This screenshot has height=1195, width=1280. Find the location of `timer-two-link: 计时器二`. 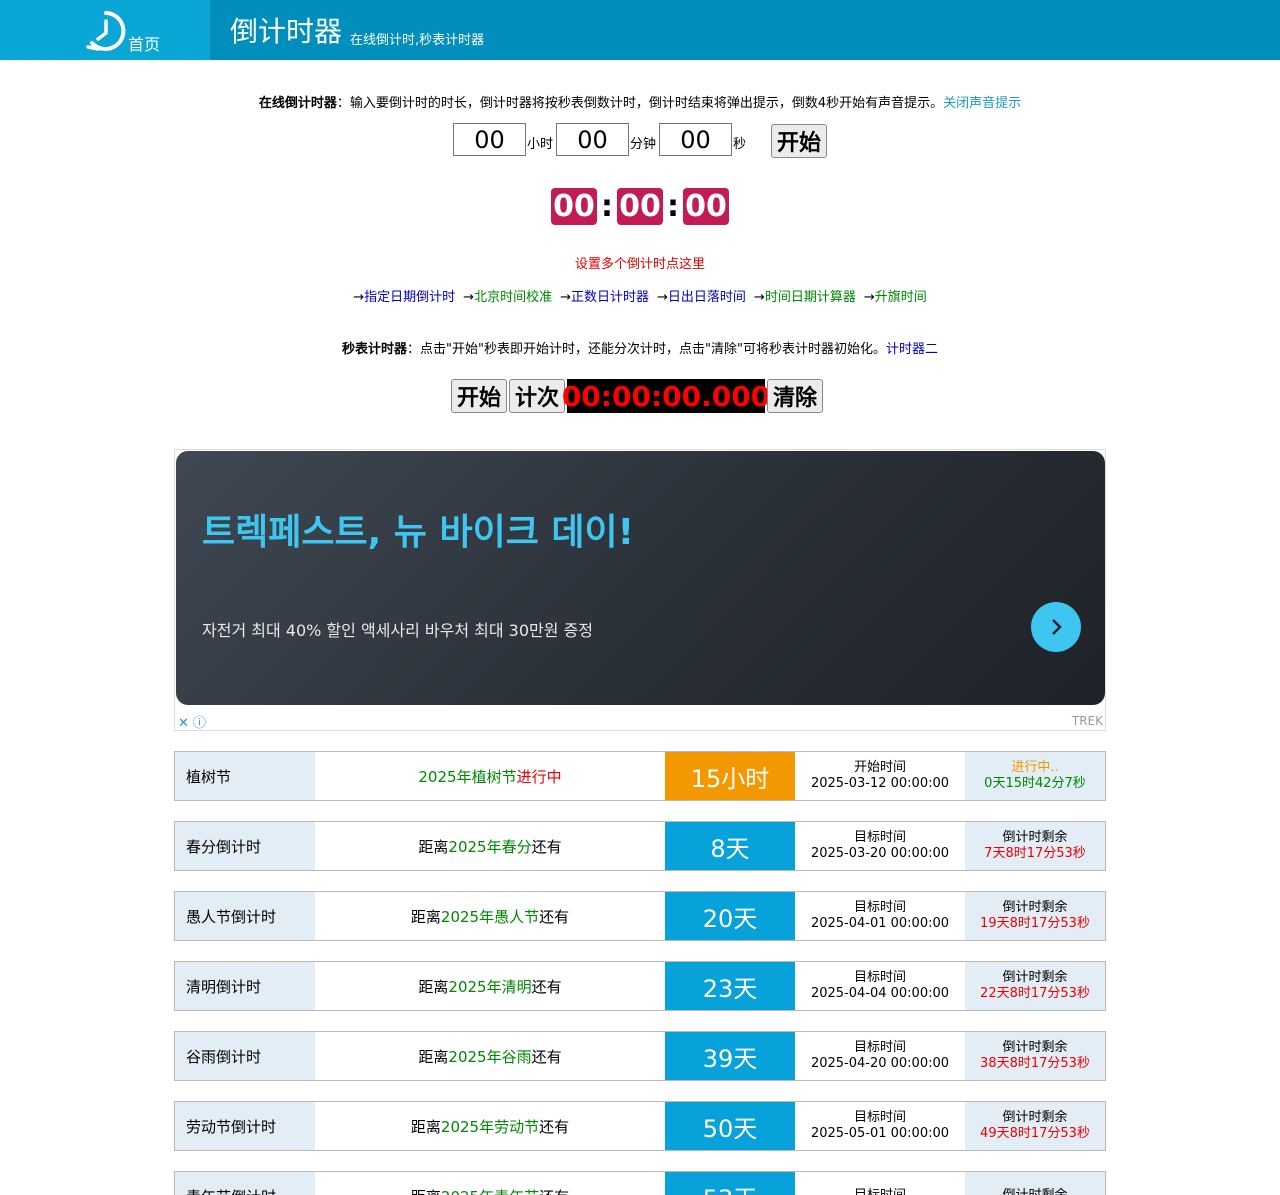

timer-two-link: 计时器二 is located at coordinates (912, 349).